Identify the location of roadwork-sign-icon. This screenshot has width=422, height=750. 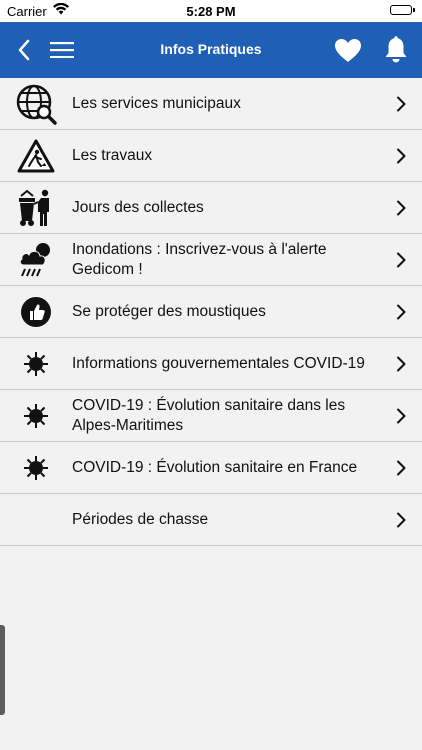
(36, 156).